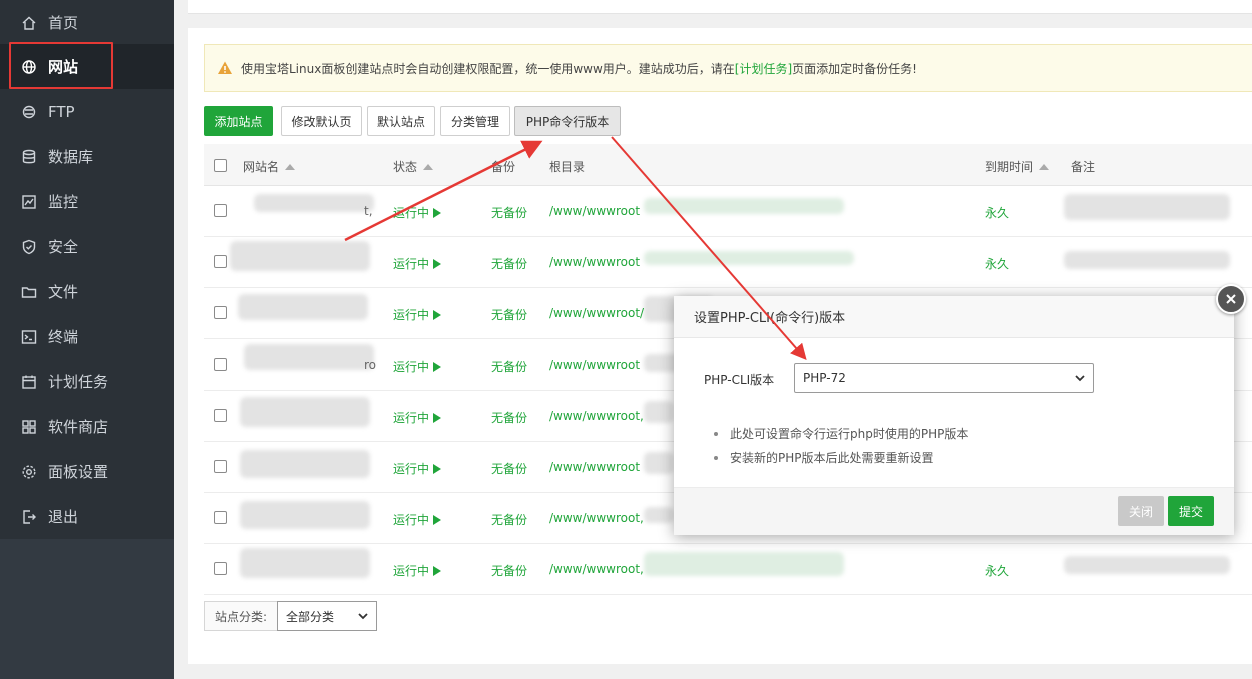 The width and height of the screenshot is (1252, 679). I want to click on sidebar-item-label: 文件, so click(63, 292).